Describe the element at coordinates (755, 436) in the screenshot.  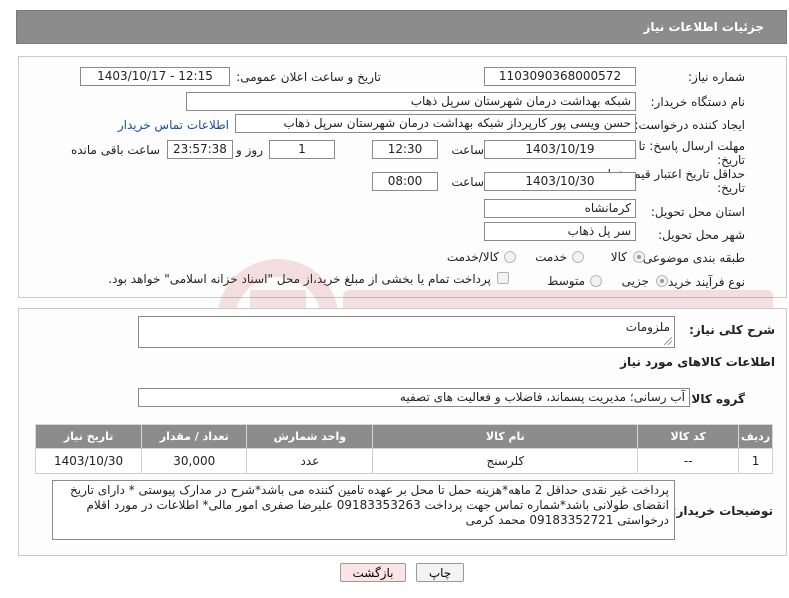
I see `col-row: ردیف` at that location.